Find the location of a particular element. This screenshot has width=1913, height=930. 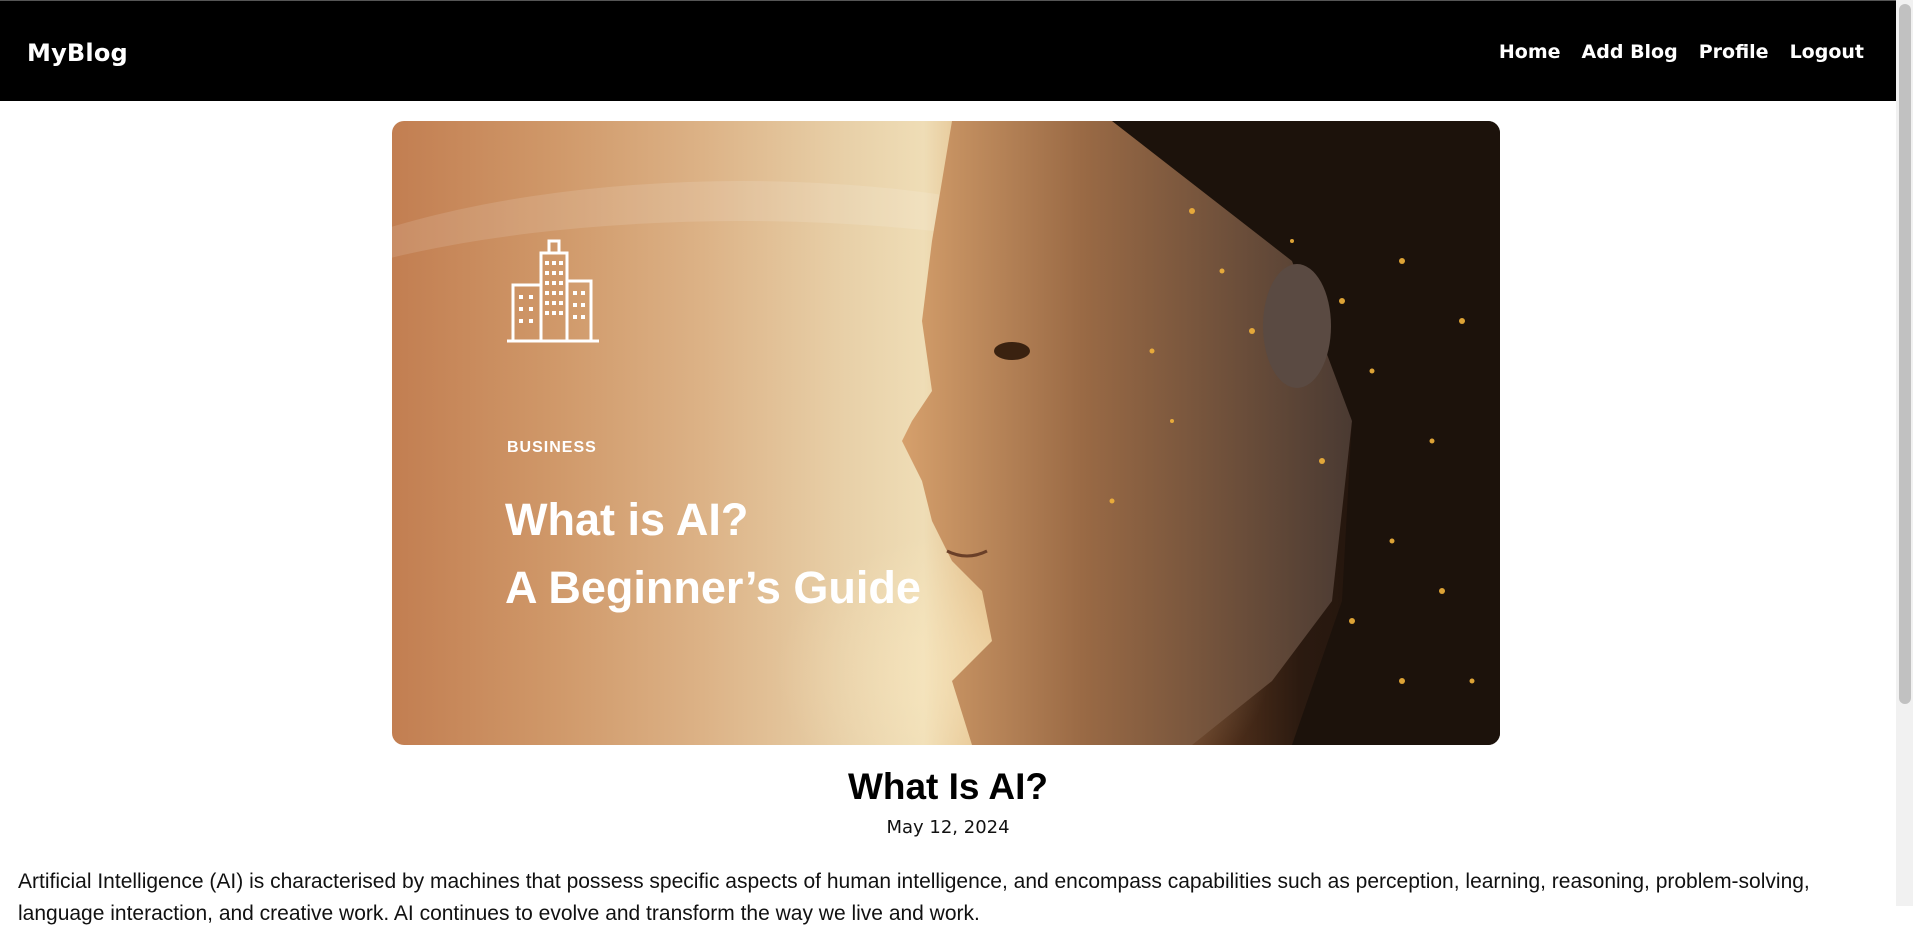

scrollbar-thumb is located at coordinates (1905, 354).